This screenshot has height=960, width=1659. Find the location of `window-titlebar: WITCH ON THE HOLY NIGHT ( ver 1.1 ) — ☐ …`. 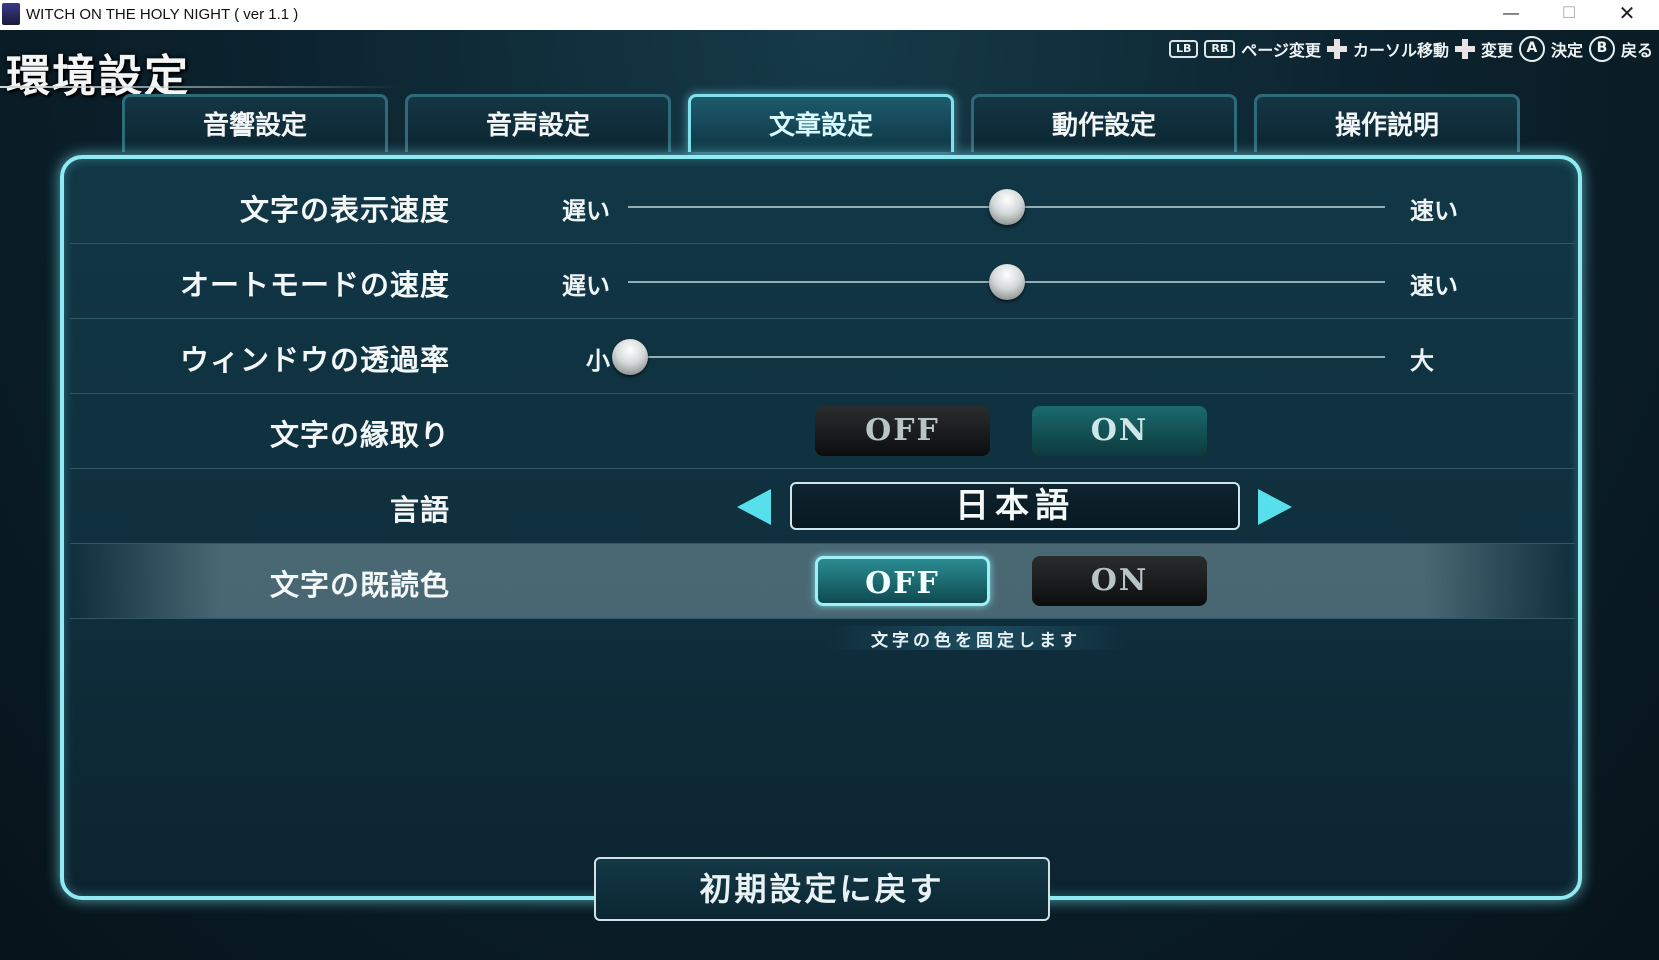

window-titlebar: WITCH ON THE HOLY NIGHT ( ver 1.1 ) — ☐ … is located at coordinates (829, 15).